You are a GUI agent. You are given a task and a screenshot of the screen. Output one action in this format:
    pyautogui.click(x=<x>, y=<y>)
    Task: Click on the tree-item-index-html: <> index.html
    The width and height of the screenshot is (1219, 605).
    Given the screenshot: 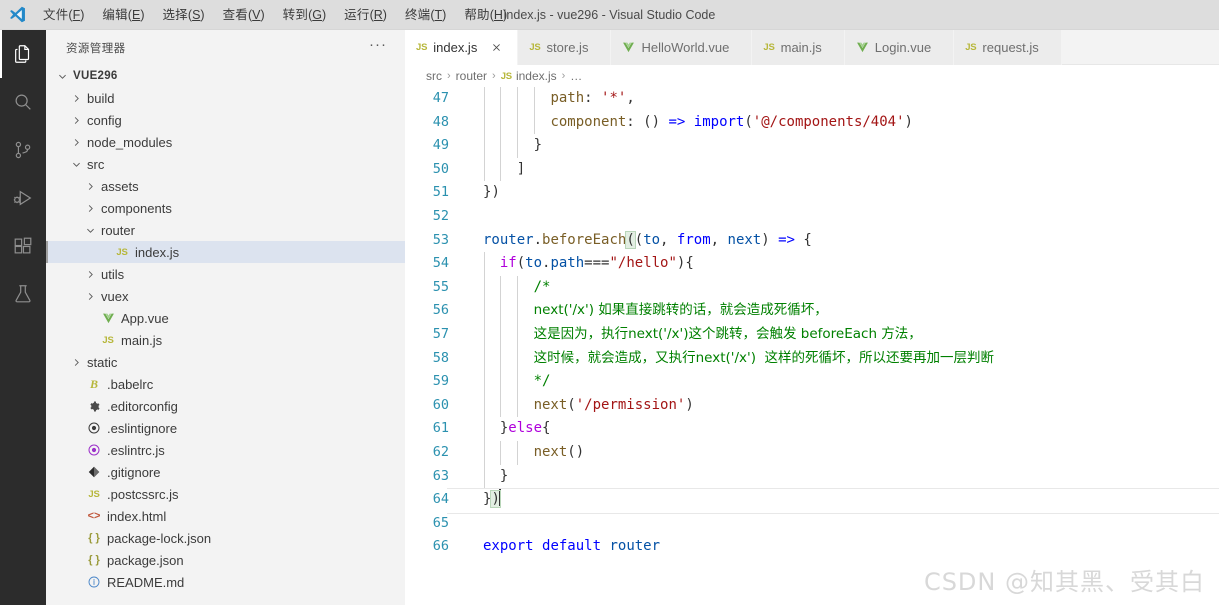 What is the action you would take?
    pyautogui.click(x=225, y=516)
    